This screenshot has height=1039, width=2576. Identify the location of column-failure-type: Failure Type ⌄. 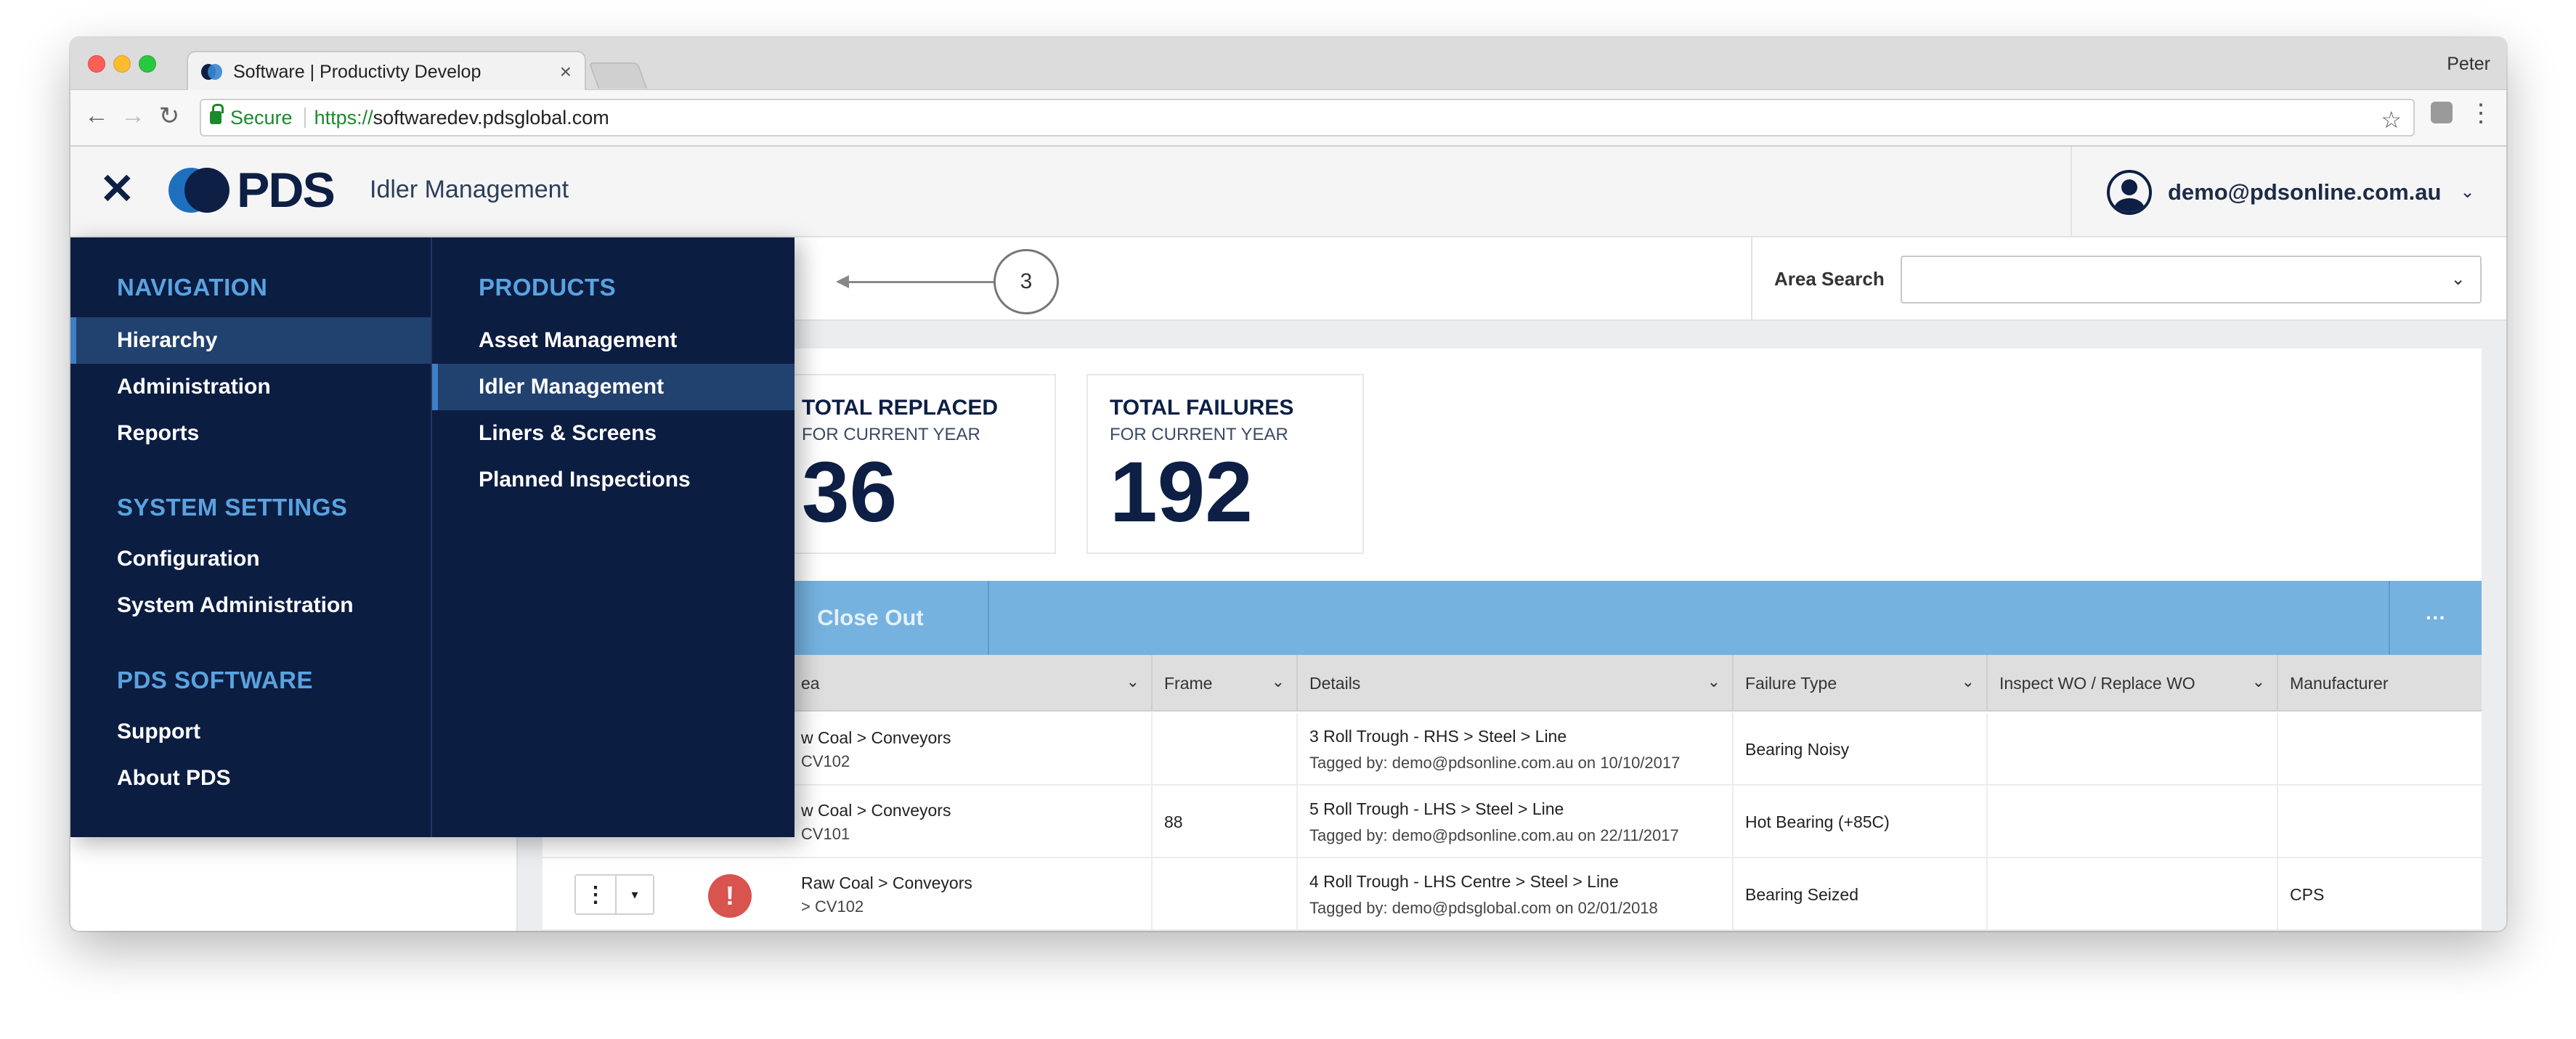
(1861, 683).